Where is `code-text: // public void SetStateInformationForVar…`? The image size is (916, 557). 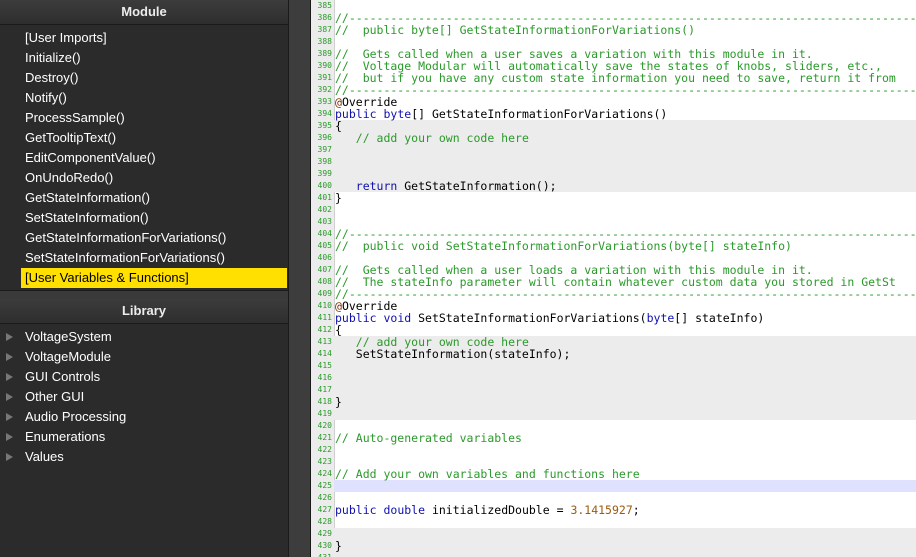 code-text: // public void SetStateInformationForVar… is located at coordinates (563, 246).